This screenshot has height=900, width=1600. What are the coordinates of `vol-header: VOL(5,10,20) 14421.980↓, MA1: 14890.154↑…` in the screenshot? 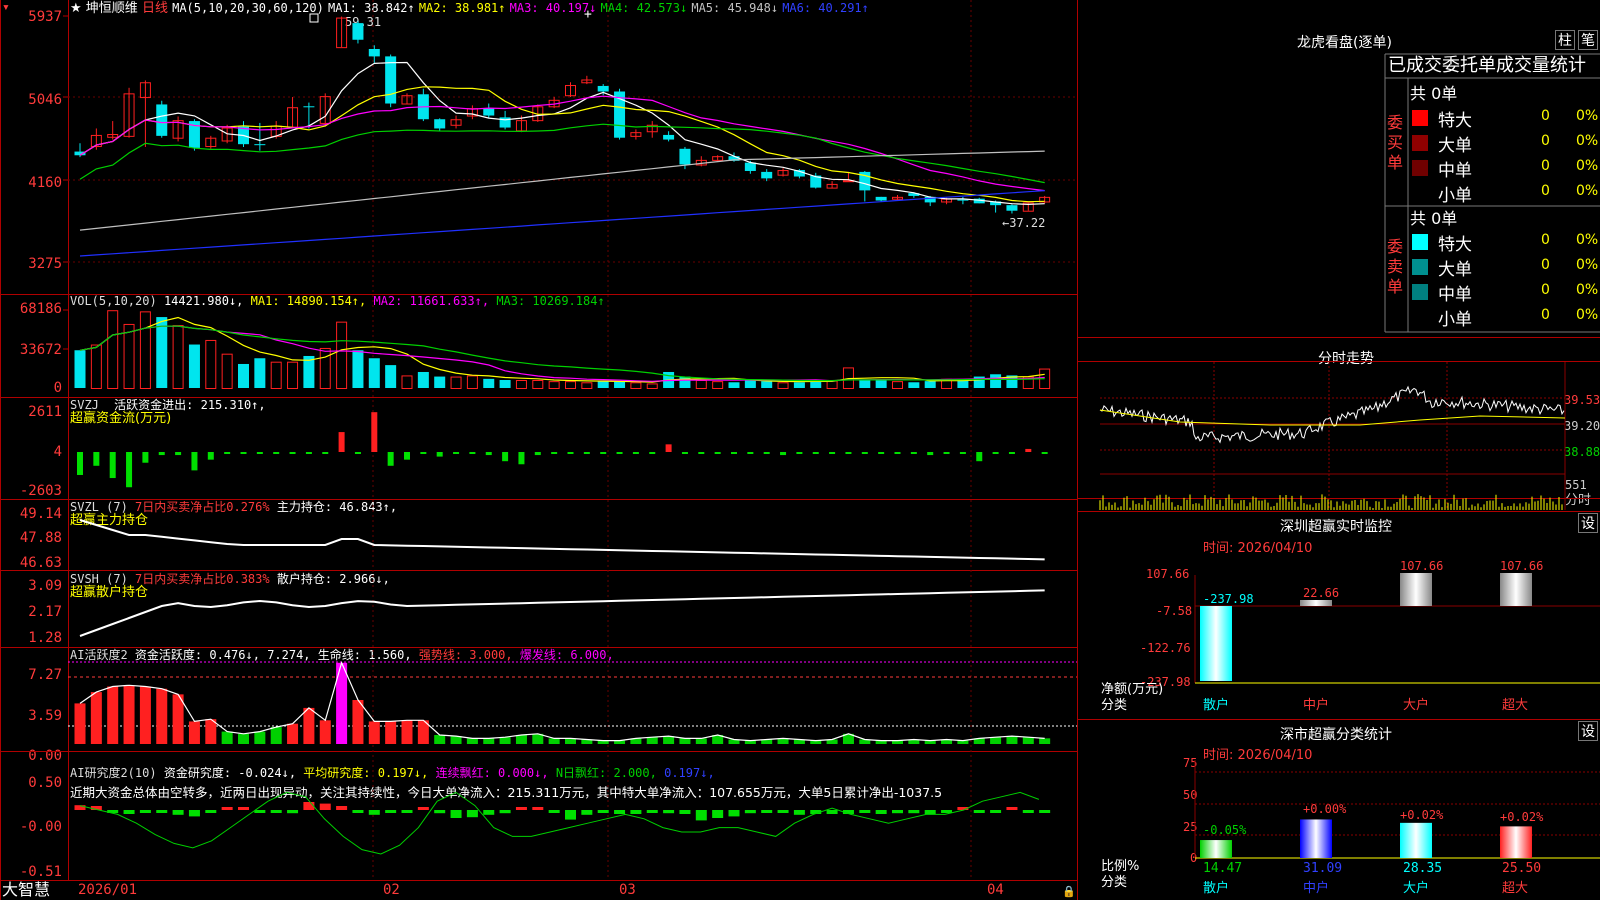 It's located at (337, 301).